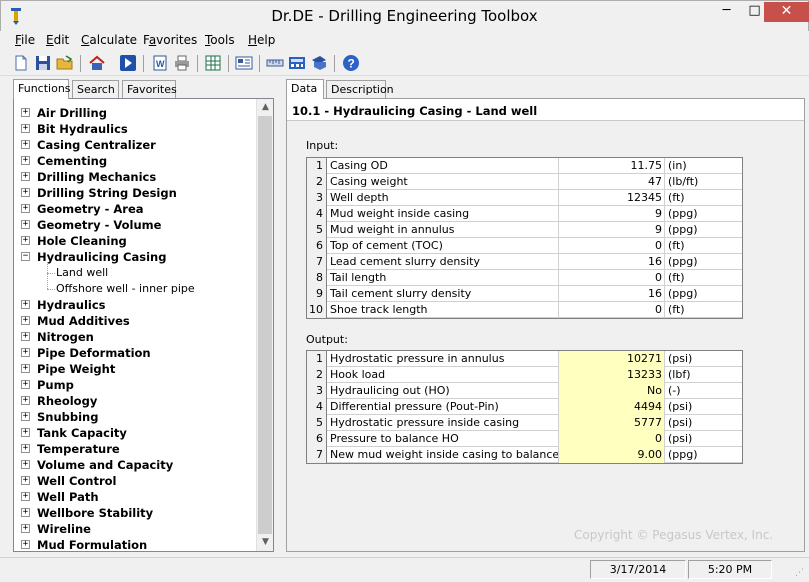 The width and height of the screenshot is (809, 582). I want to click on tree-item: + Pipe Weight, so click(134, 369).